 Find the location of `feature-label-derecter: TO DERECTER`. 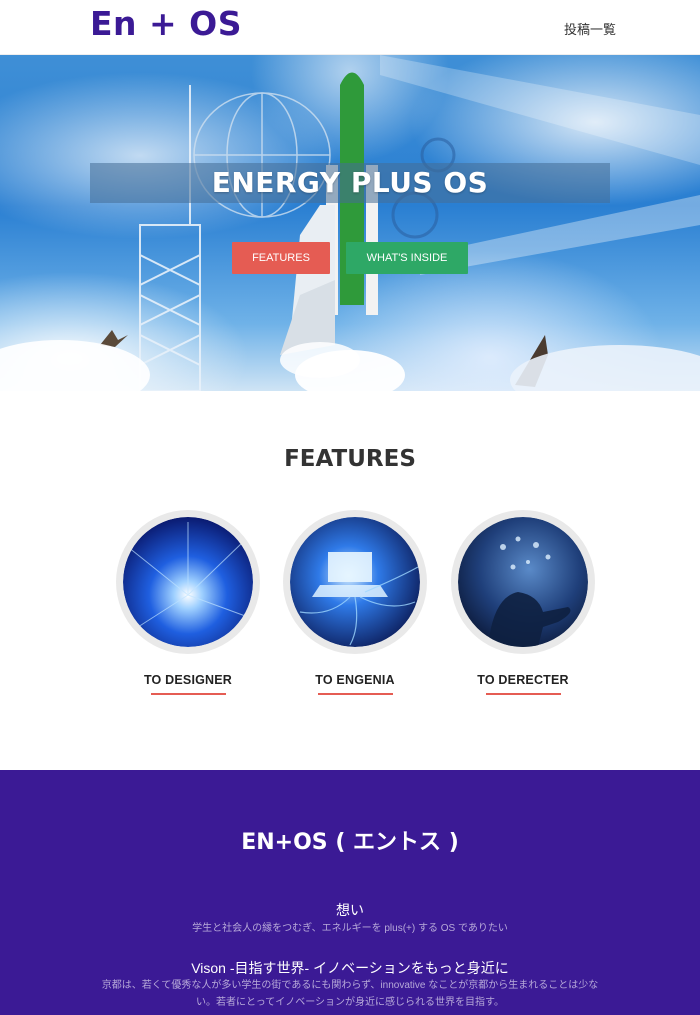

feature-label-derecter: TO DERECTER is located at coordinates (523, 680).